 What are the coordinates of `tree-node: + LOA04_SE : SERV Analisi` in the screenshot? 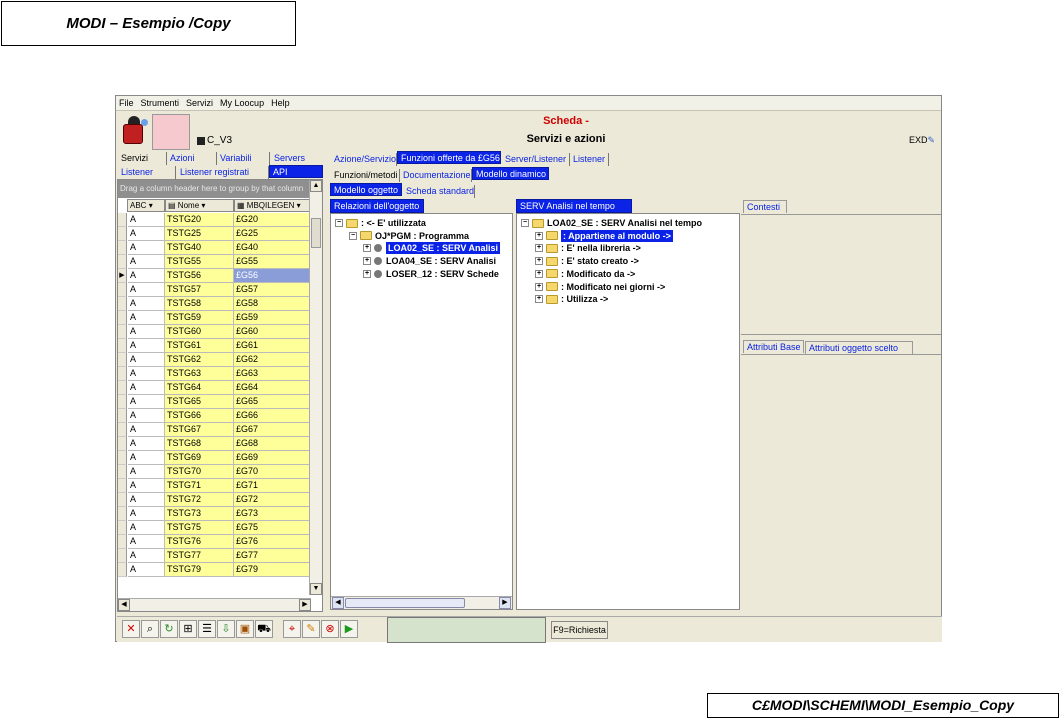 It's located at (429, 261).